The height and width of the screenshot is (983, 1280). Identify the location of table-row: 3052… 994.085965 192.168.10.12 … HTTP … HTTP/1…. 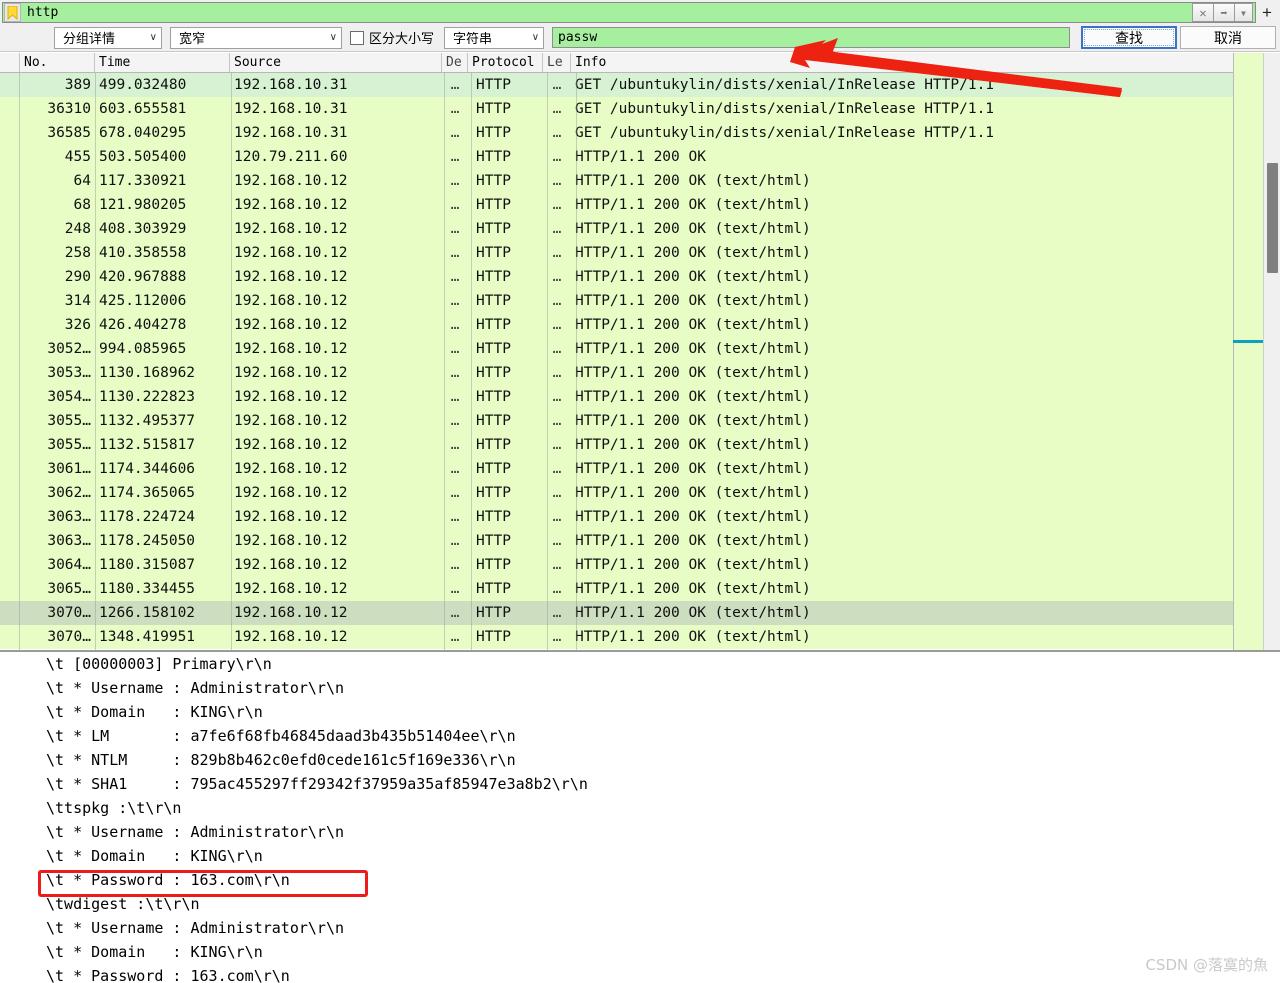
(640, 349).